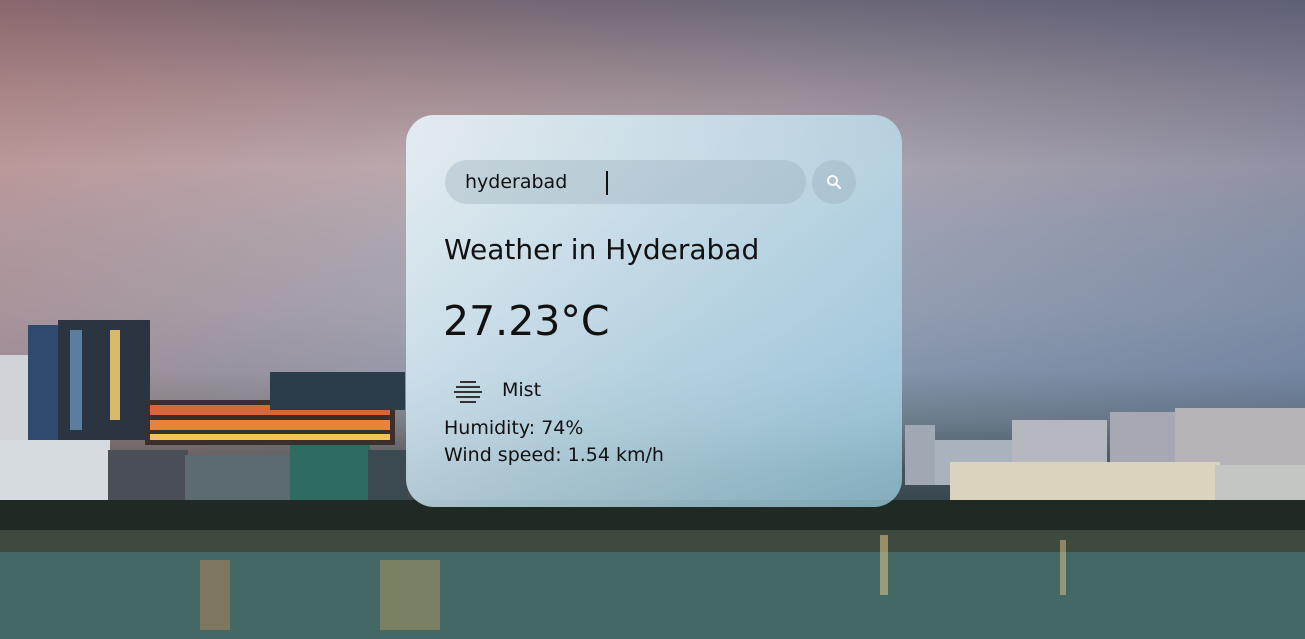 Image resolution: width=1305 pixels, height=639 pixels. Describe the element at coordinates (554, 455) in the screenshot. I see `wind-speed-text: Wind speed: 1.54 km/h` at that location.